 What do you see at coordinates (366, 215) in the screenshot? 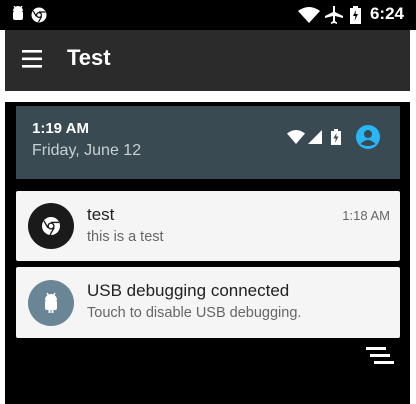
I see `notification-time: 1:18 AM` at bounding box center [366, 215].